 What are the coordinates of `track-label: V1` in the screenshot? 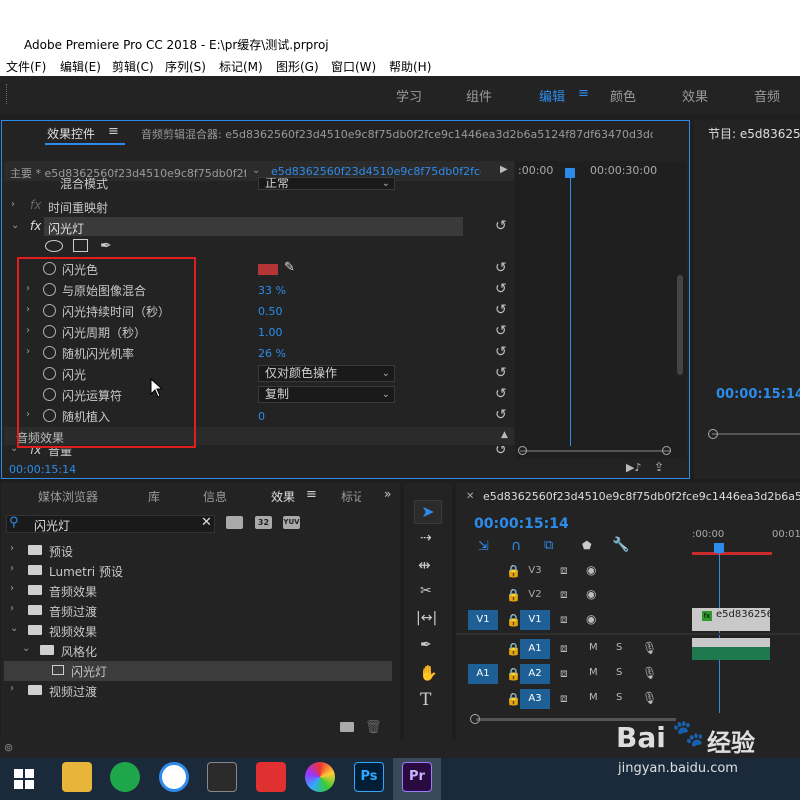 It's located at (535, 620).